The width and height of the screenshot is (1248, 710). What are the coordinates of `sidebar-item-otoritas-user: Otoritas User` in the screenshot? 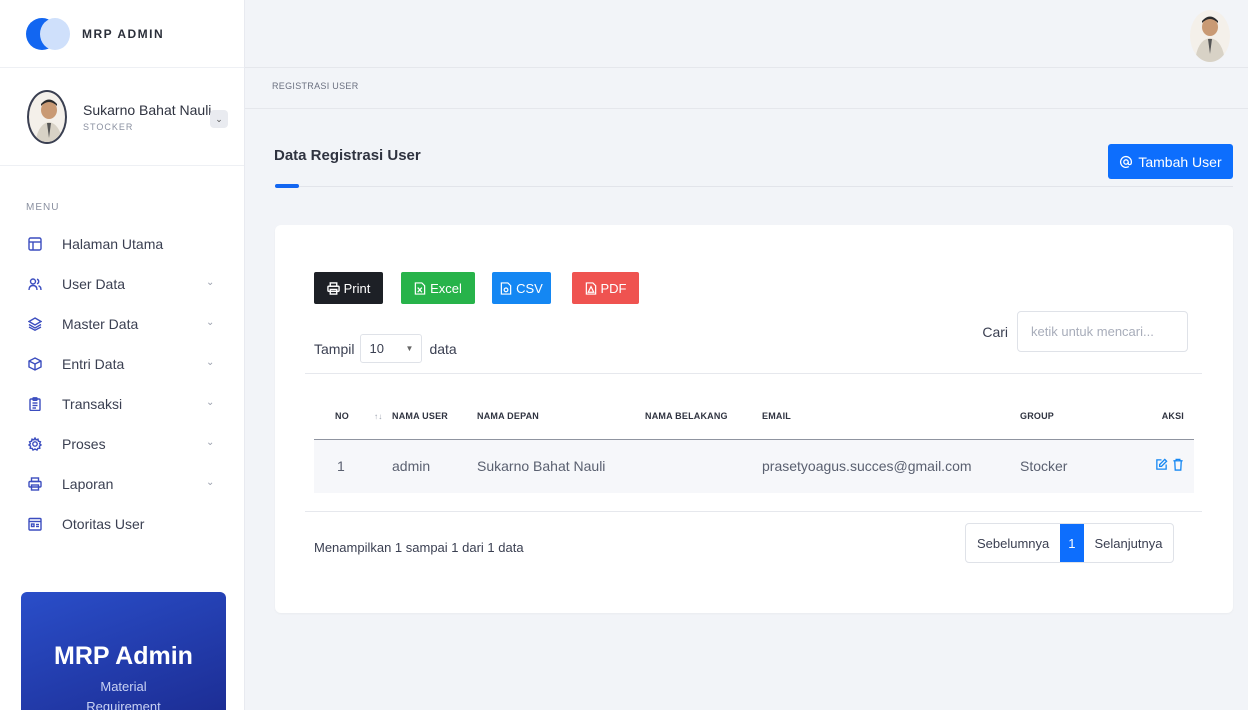 It's located at (122, 524).